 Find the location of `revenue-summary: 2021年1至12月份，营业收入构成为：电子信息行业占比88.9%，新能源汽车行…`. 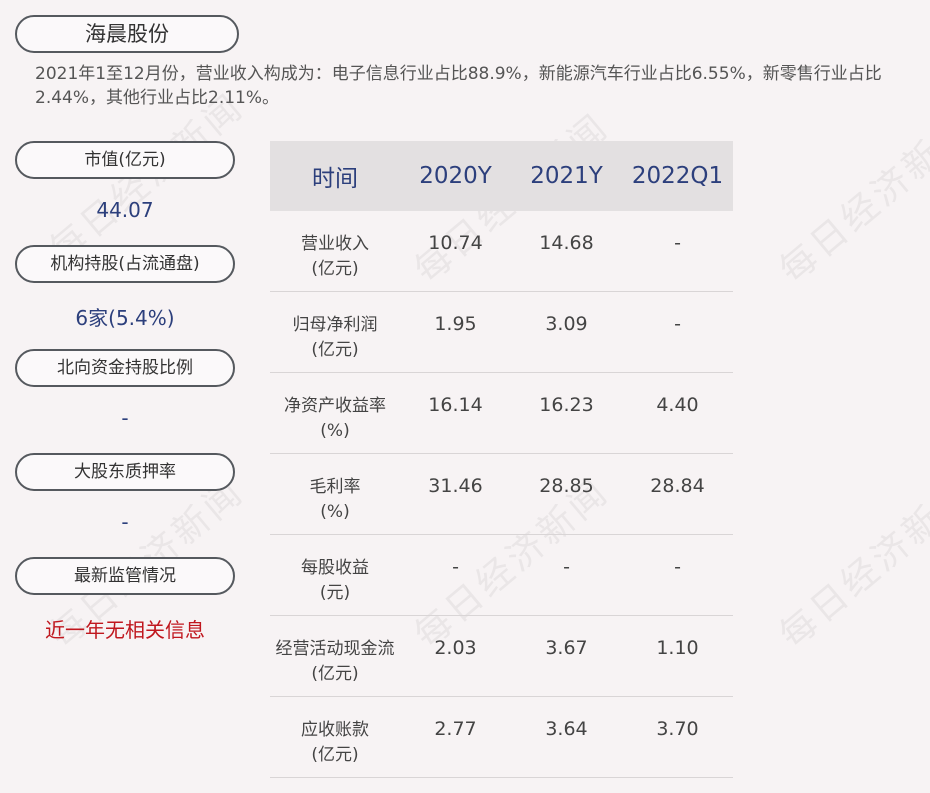

revenue-summary: 2021年1至12月份，营业收入构成为：电子信息行业占比88.9%，新能源汽车行… is located at coordinates (458, 86).